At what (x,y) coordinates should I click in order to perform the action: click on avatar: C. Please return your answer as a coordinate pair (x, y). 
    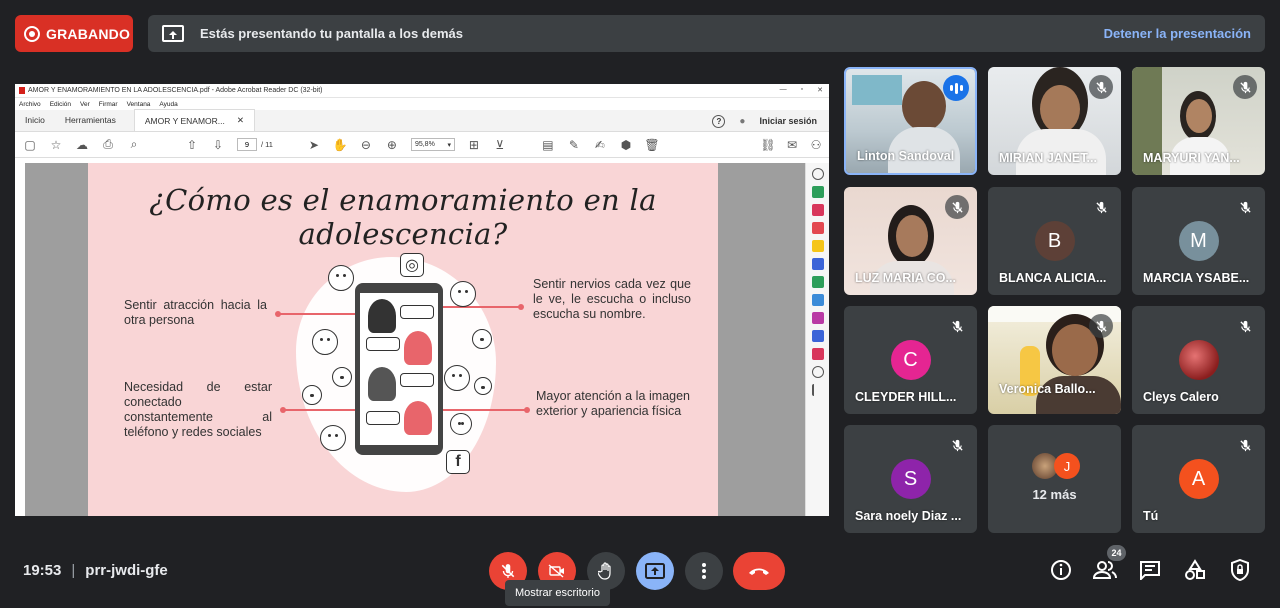
    Looking at the image, I should click on (910, 360).